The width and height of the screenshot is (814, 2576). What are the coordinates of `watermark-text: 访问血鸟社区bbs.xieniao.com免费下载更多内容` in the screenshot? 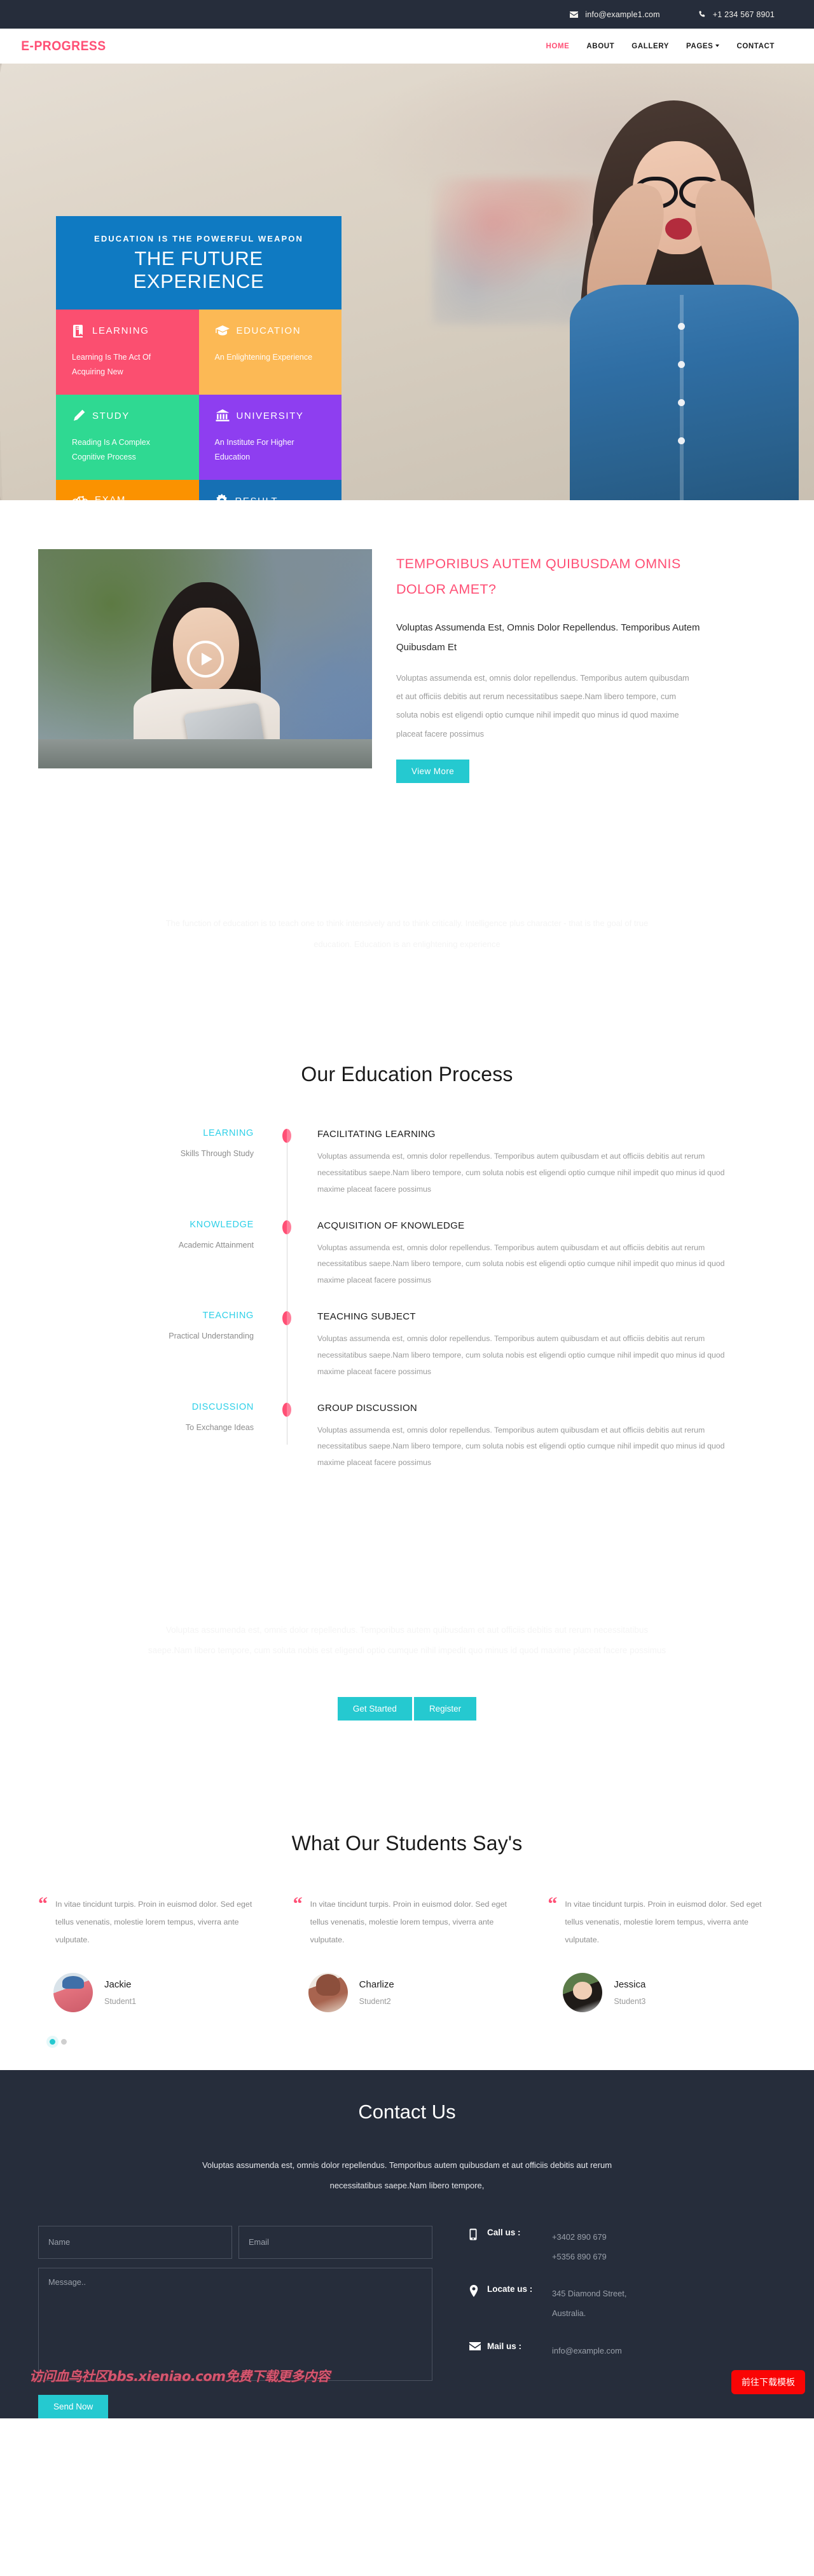 It's located at (179, 2376).